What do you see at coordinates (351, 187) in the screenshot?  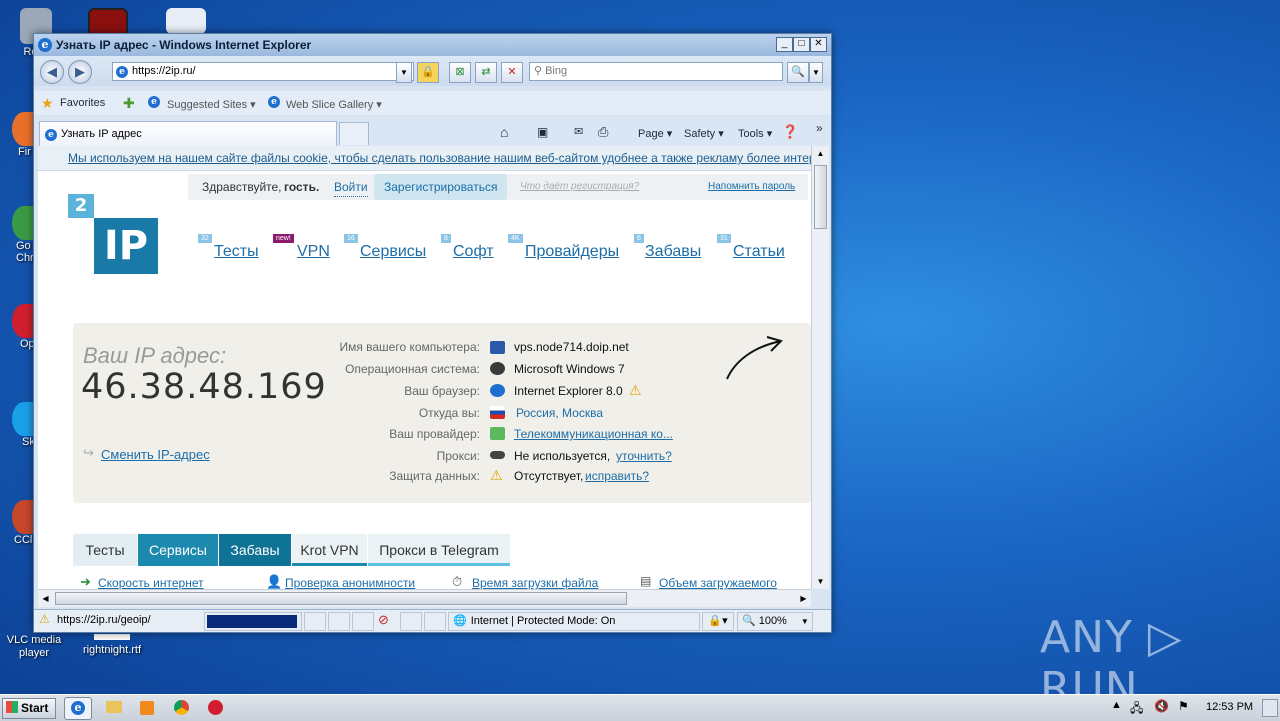 I see `login-link: Войти` at bounding box center [351, 187].